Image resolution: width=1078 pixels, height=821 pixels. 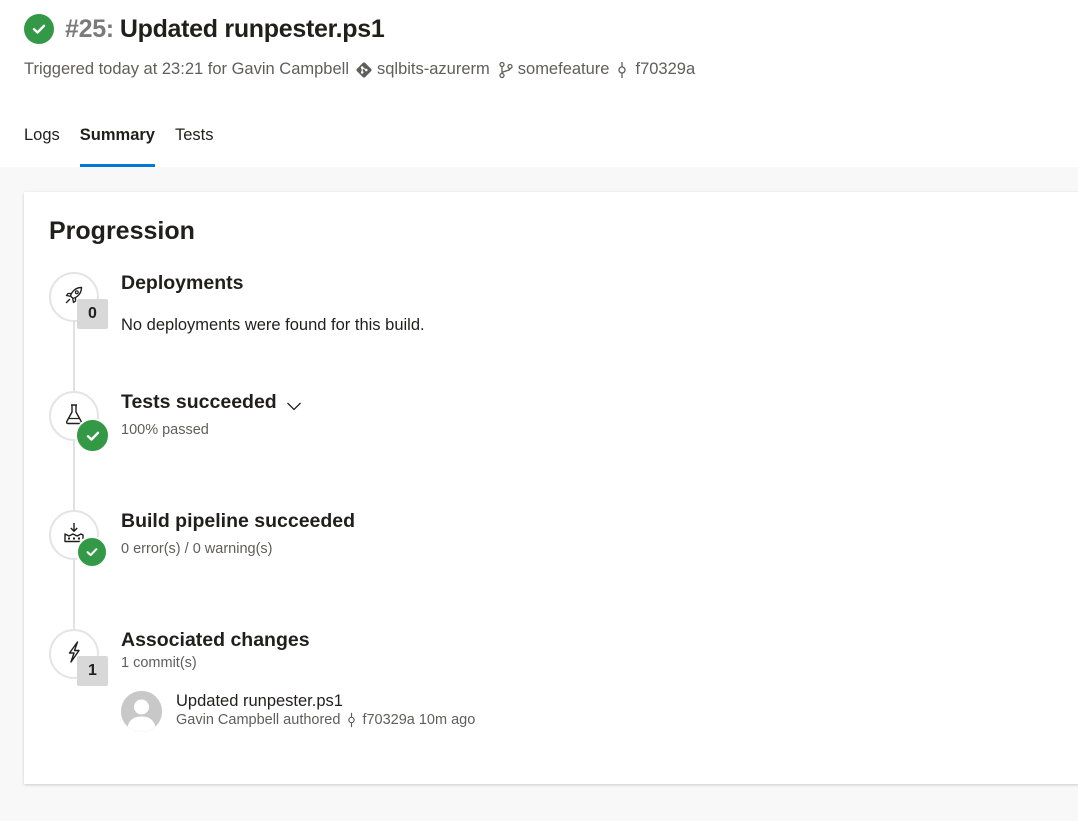 What do you see at coordinates (388, 720) in the screenshot?
I see `commit-hash-link: f70329a` at bounding box center [388, 720].